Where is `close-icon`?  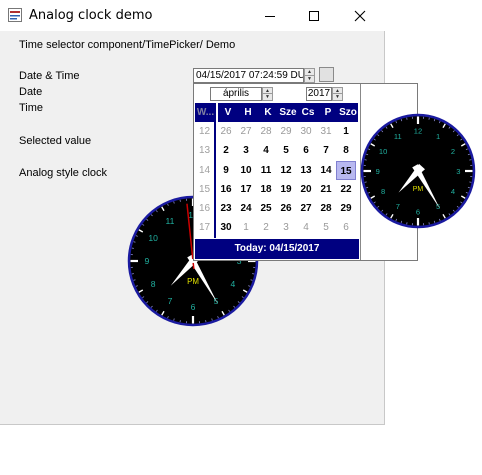
close-icon is located at coordinates (360, 15).